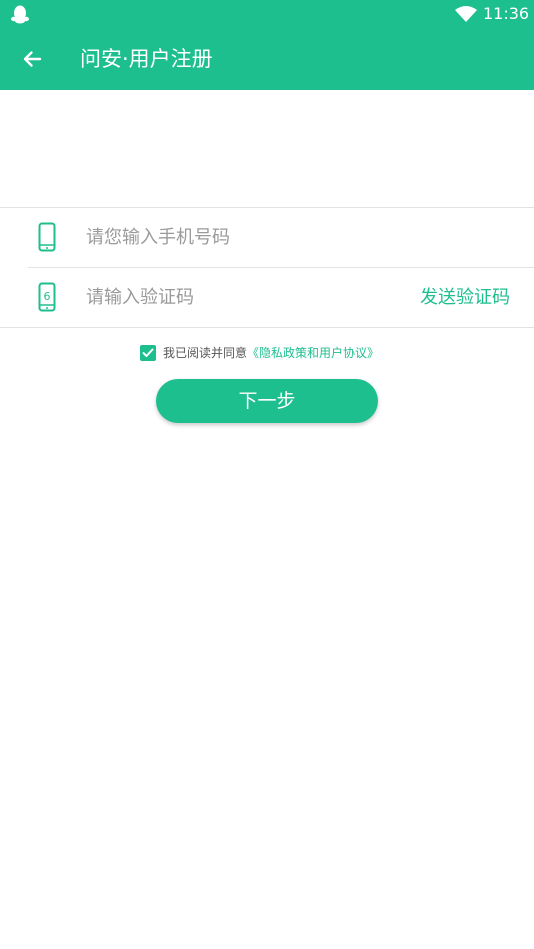 The image size is (534, 949). I want to click on arrow-left-icon, so click(32, 59).